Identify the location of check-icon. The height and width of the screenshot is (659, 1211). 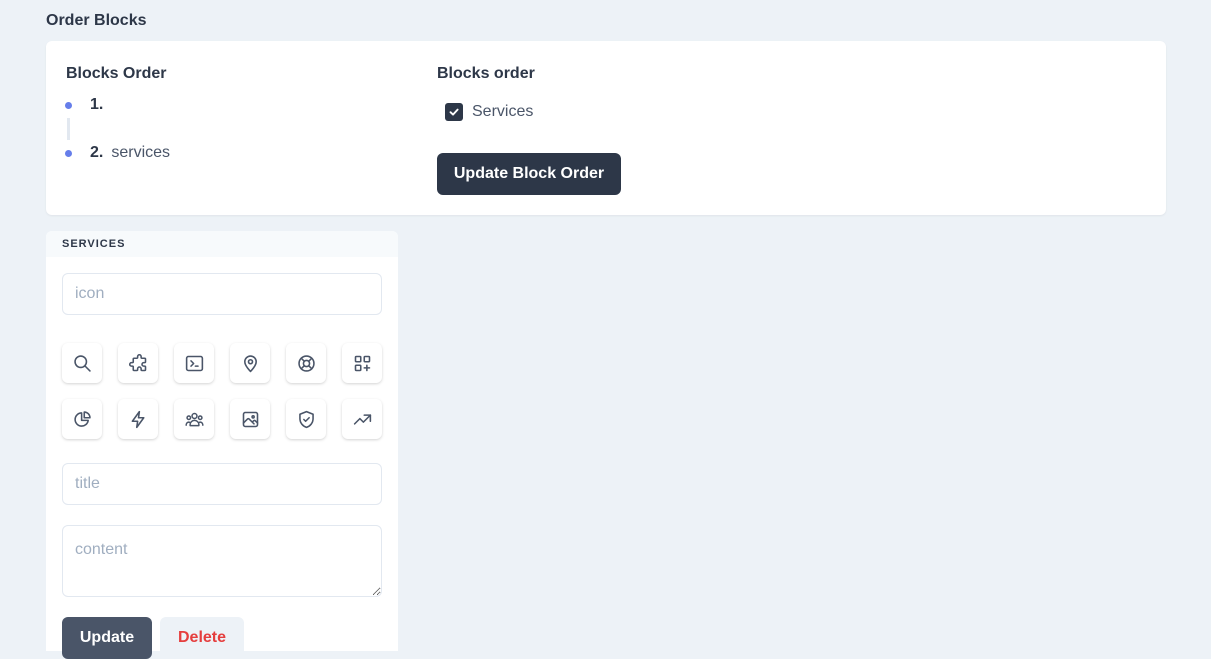
(454, 112).